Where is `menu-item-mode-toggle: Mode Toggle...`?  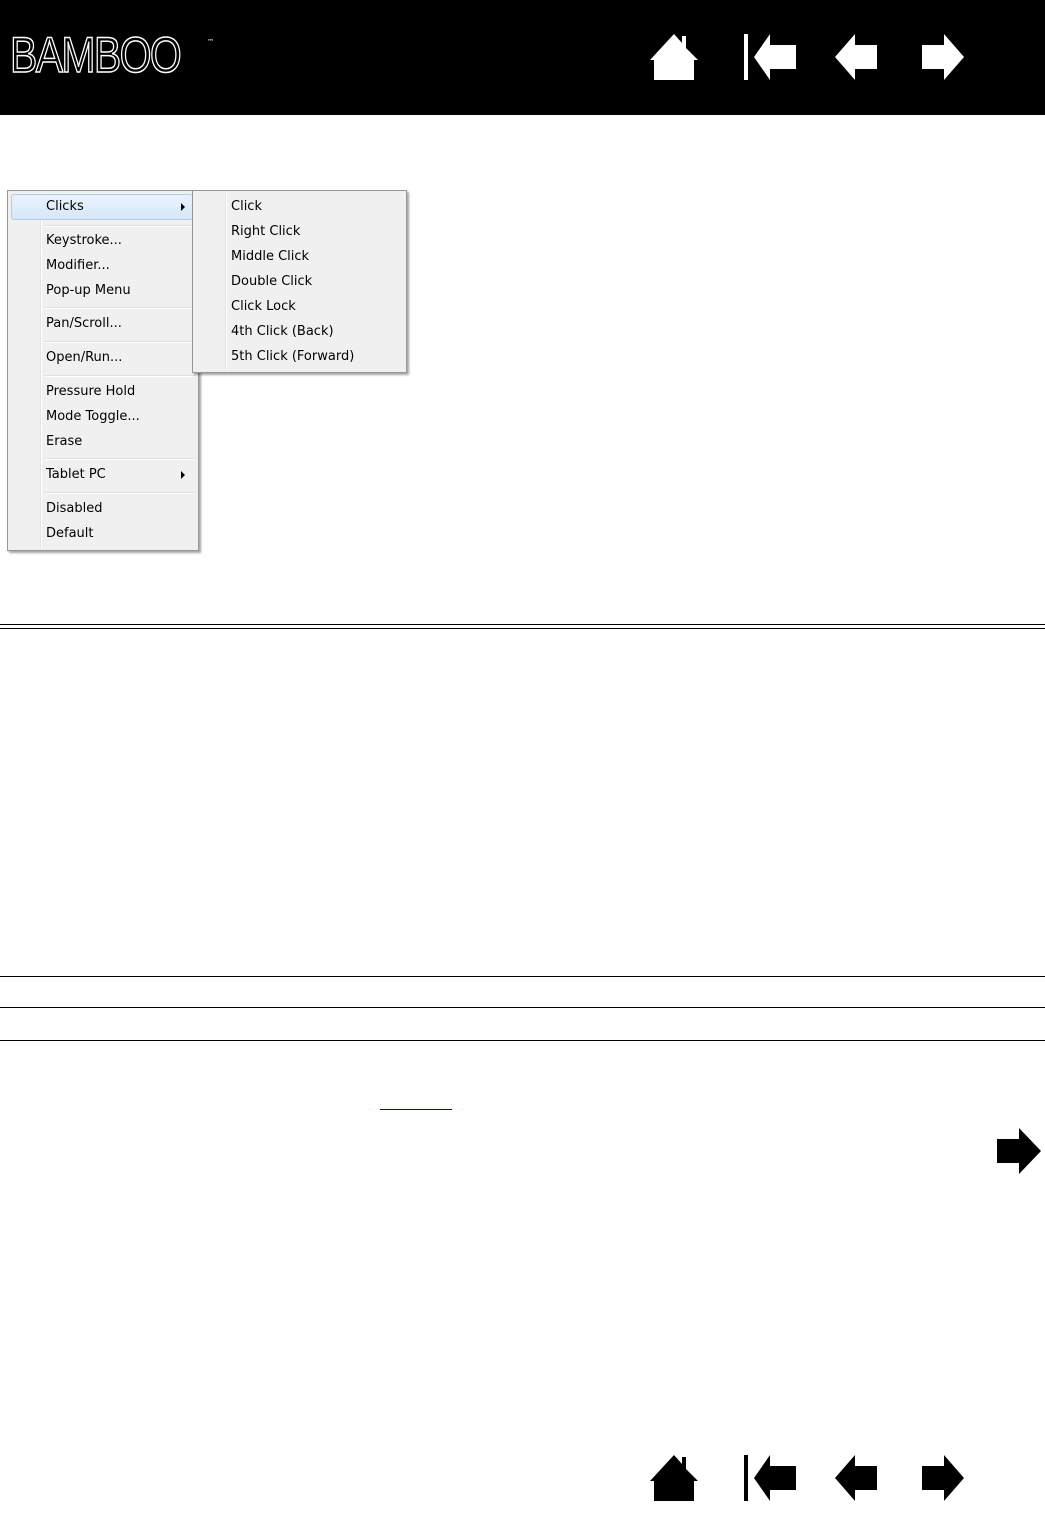
menu-item-mode-toggle: Mode Toggle... is located at coordinates (93, 417).